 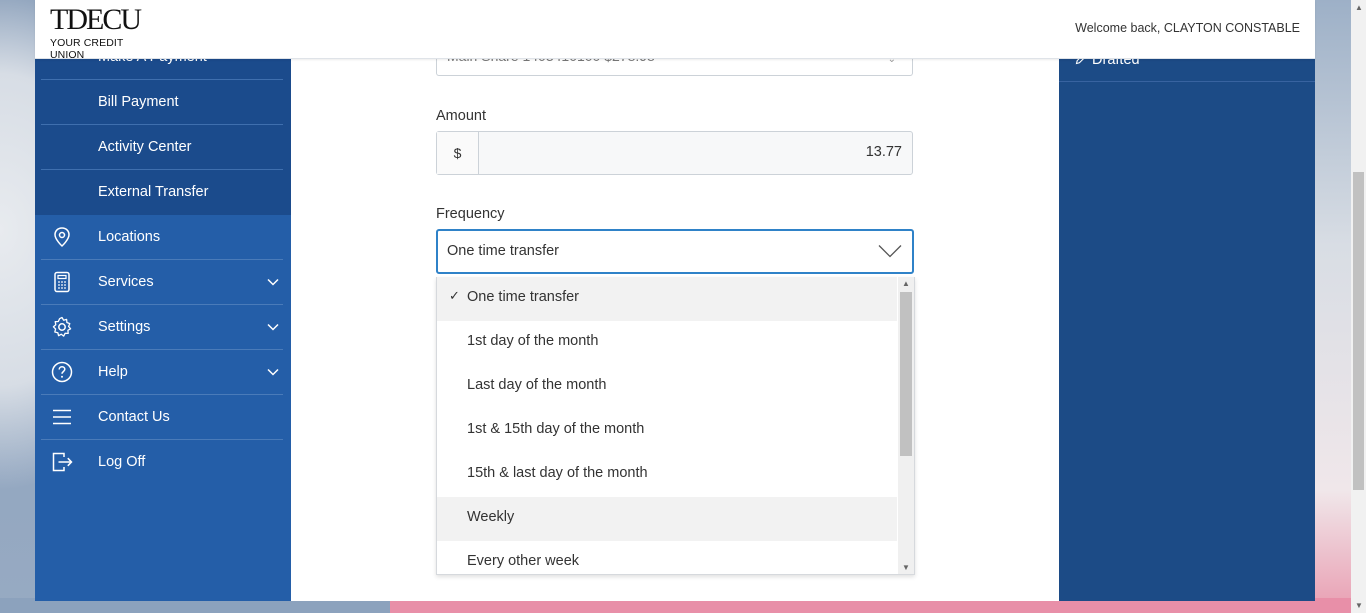 What do you see at coordinates (1358, 331) in the screenshot?
I see `window-scrollbar-thumb` at bounding box center [1358, 331].